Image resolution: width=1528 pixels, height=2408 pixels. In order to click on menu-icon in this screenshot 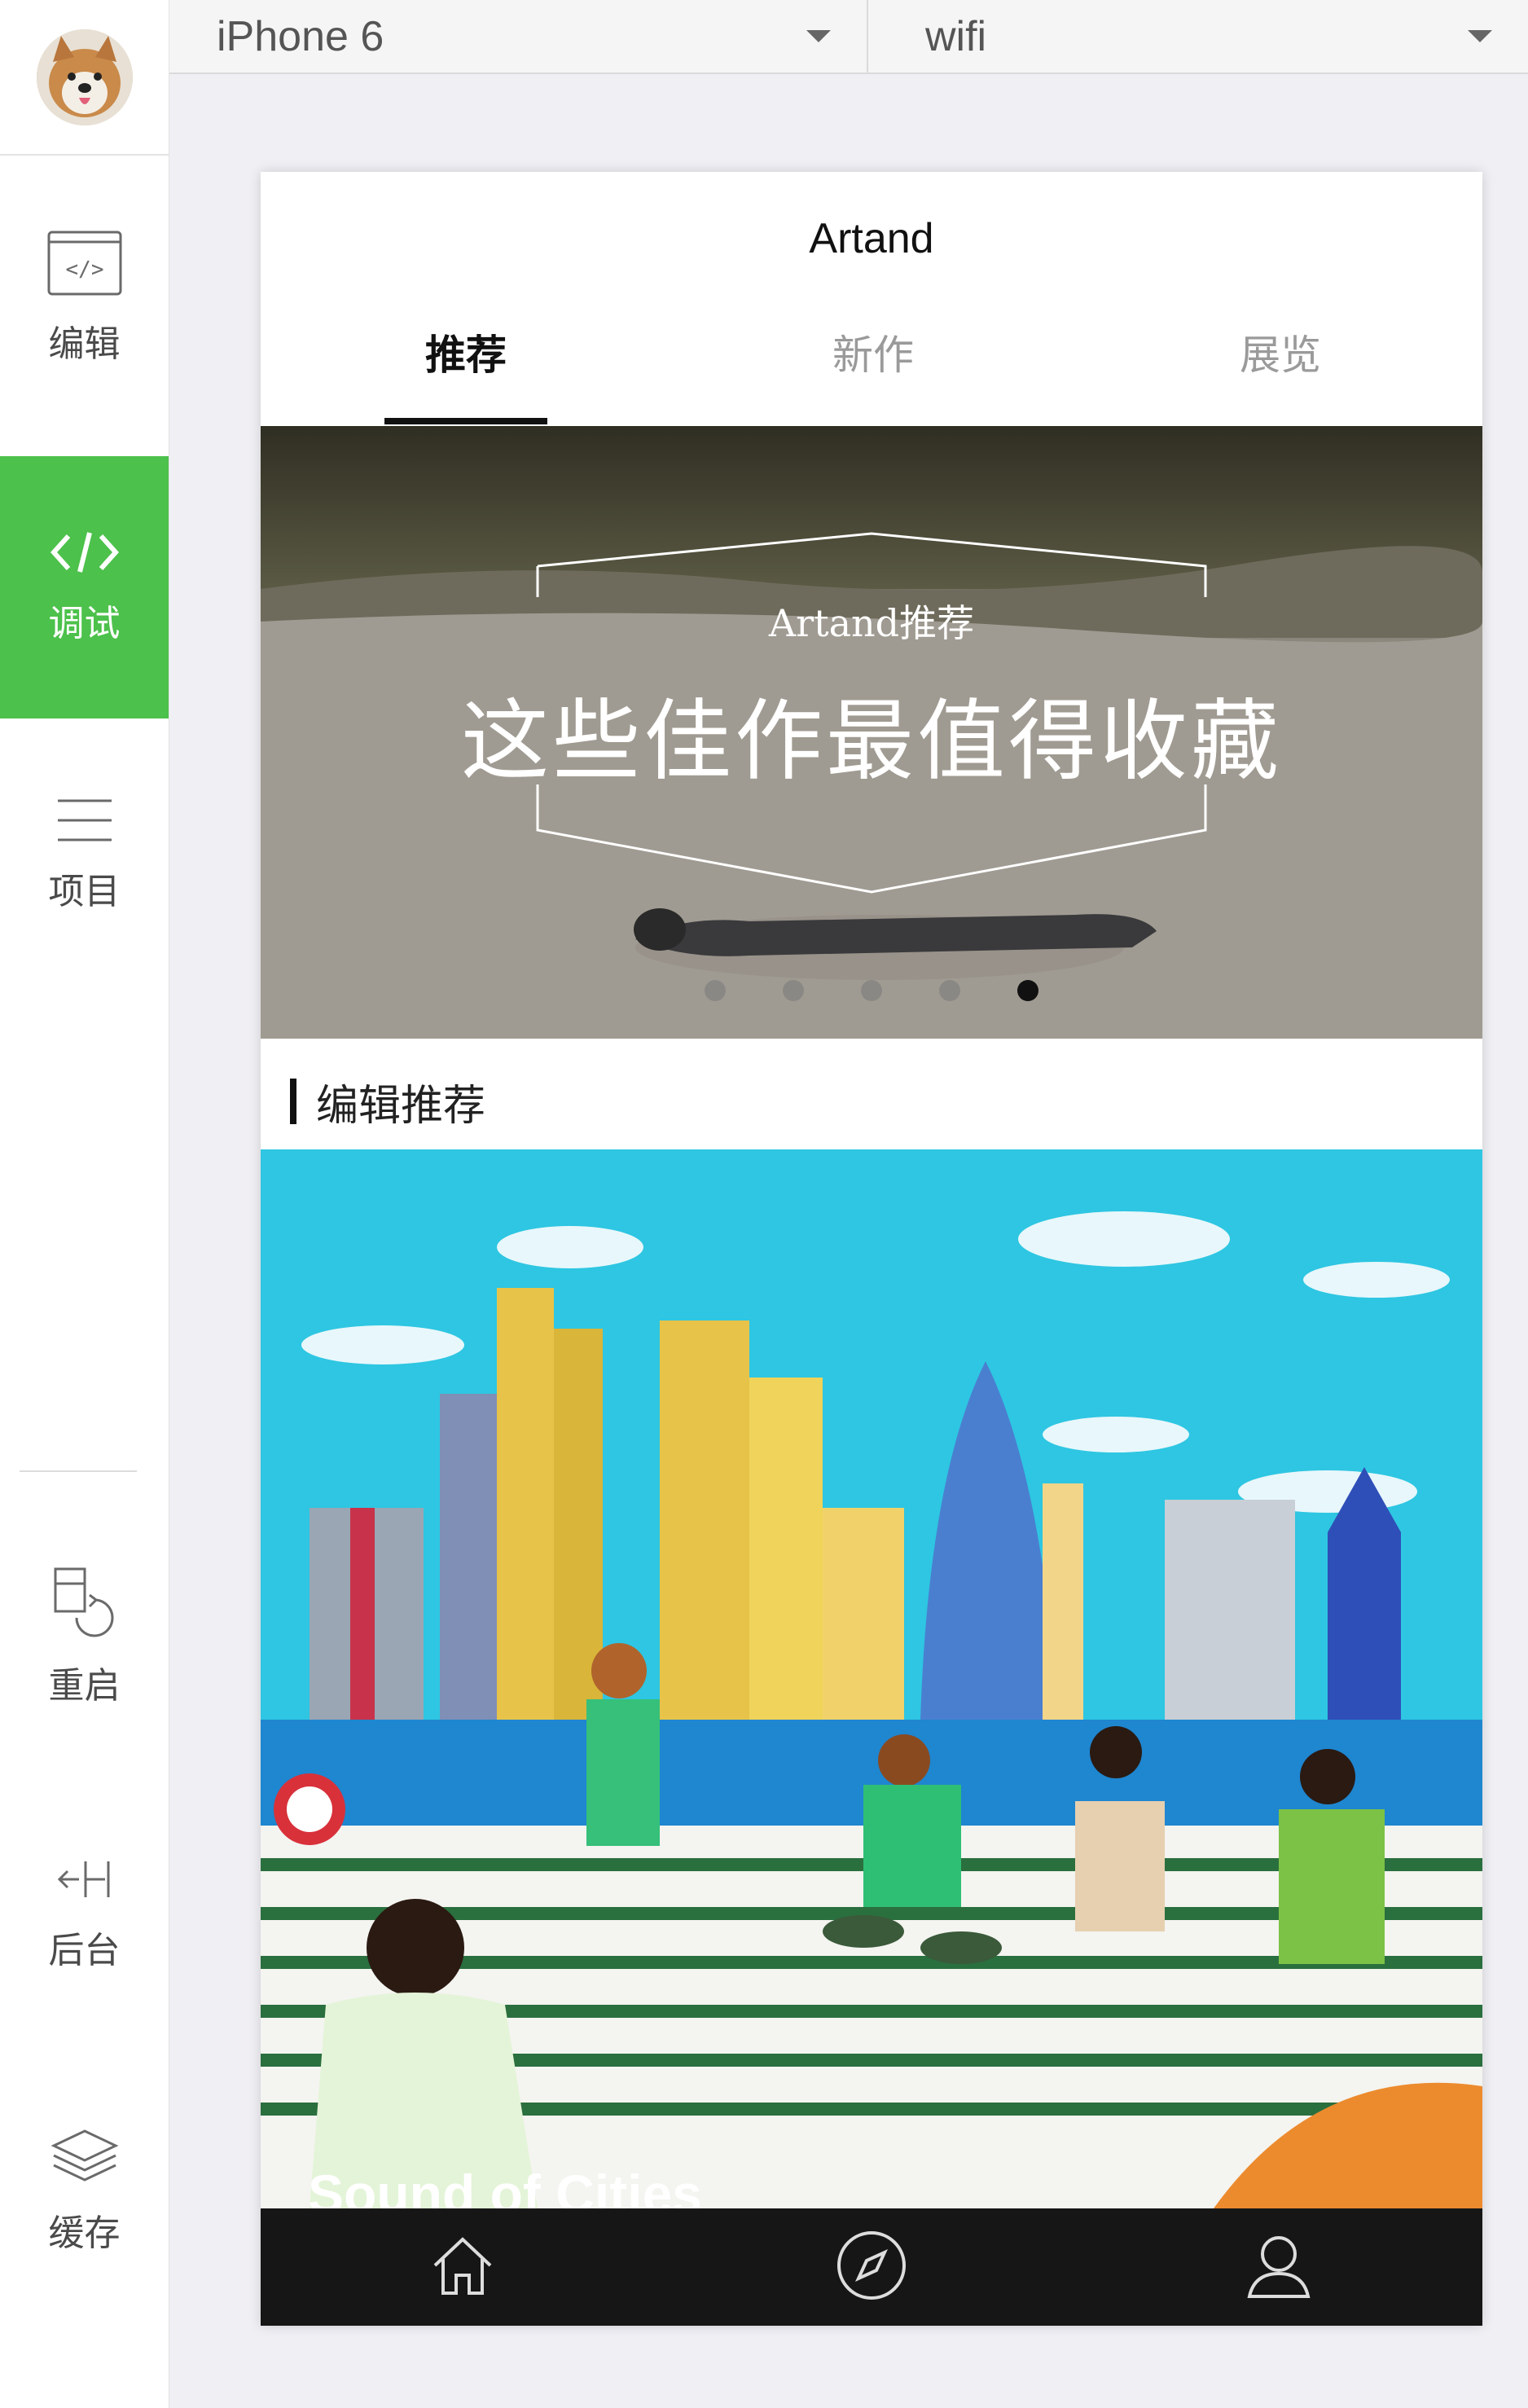, I will do `click(84, 825)`.